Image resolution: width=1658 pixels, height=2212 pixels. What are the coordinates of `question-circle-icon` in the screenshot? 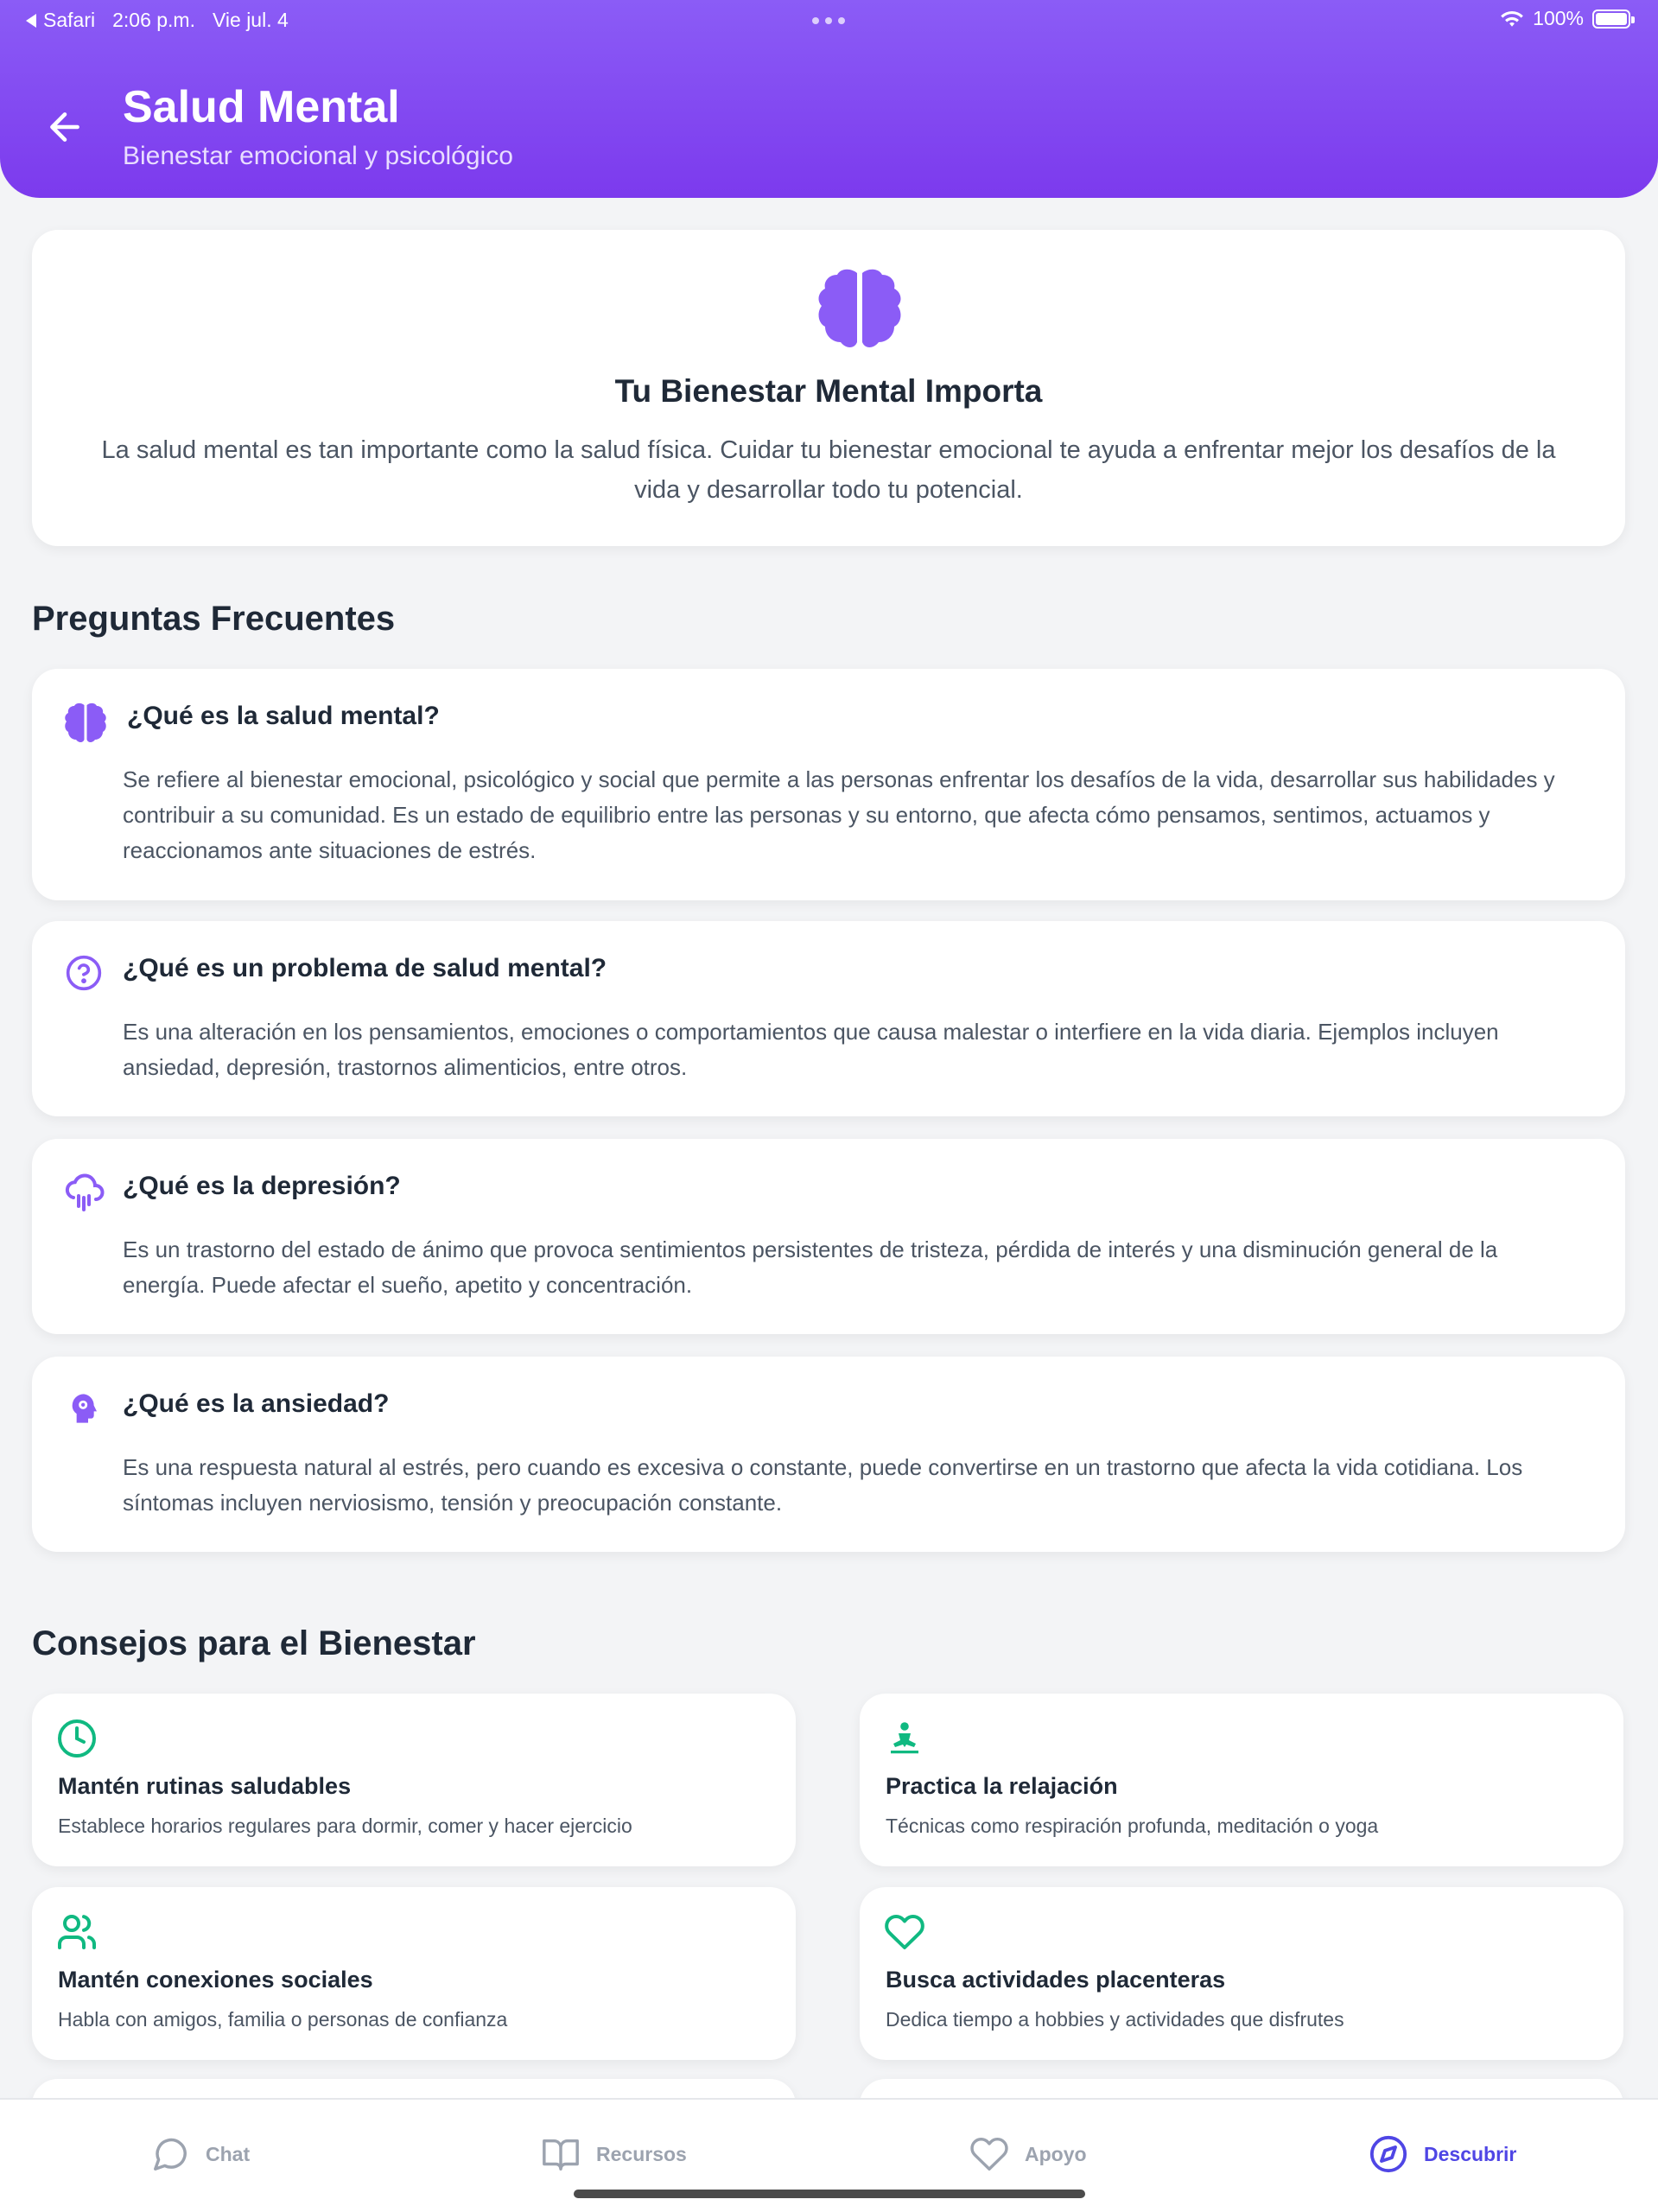 It's located at (84, 973).